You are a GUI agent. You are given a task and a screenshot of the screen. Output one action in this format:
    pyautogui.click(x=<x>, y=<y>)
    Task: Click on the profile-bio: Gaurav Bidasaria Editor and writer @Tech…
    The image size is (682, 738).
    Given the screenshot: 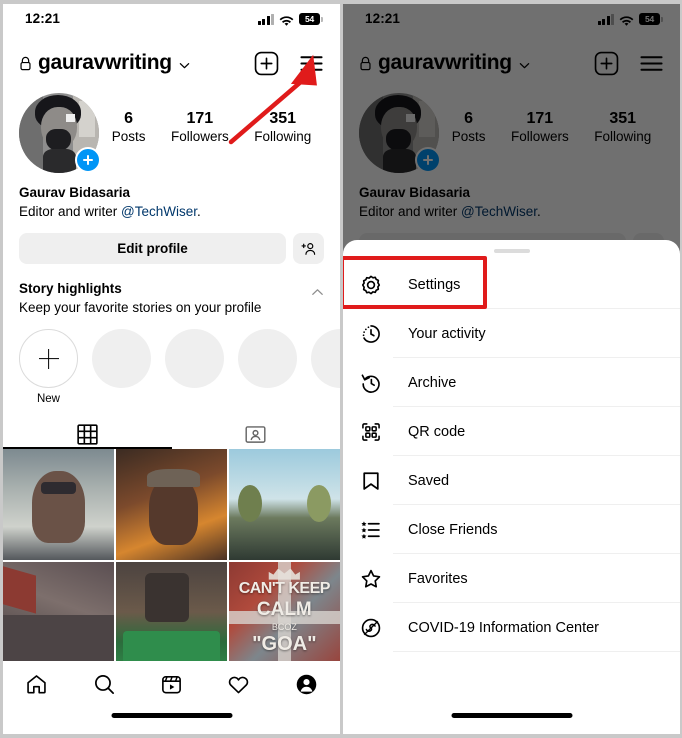 What is the action you would take?
    pyautogui.click(x=171, y=197)
    